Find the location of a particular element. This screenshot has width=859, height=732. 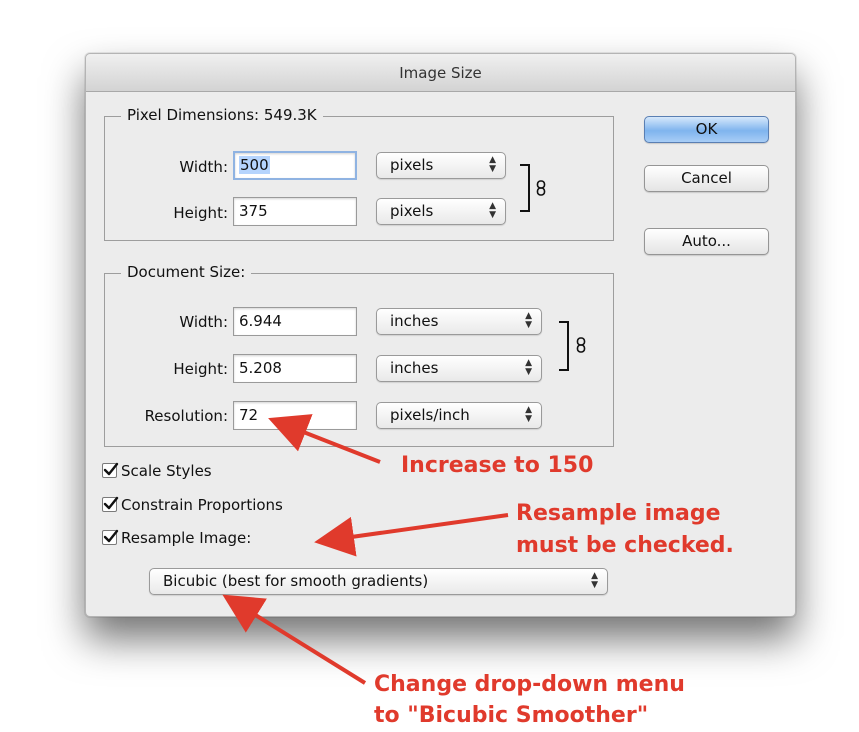

annotation-dropdown-line2: to "Bicubic Smoother" is located at coordinates (511, 715).